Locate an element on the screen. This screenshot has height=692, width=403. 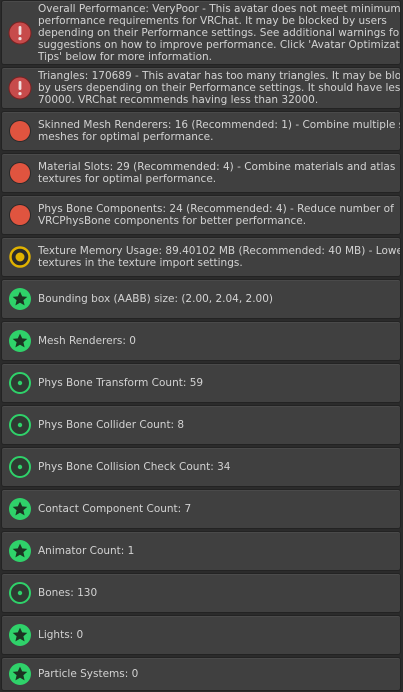
performance-message-text: Phys Bone Transform Count: 59 is located at coordinates (219, 383).